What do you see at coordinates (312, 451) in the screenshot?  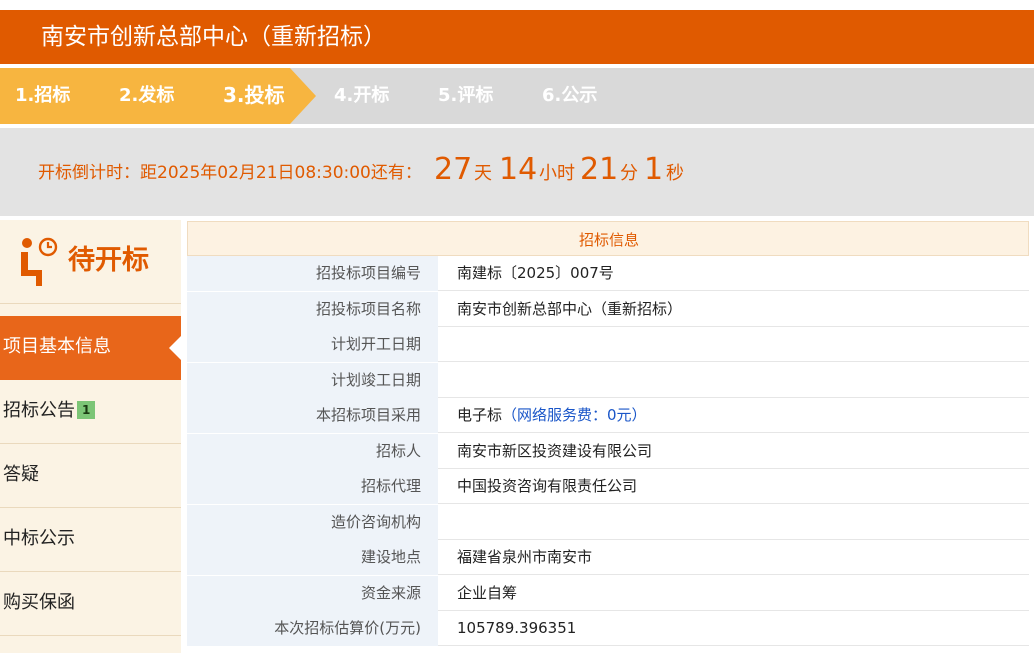 I see `field-label: 招标人` at bounding box center [312, 451].